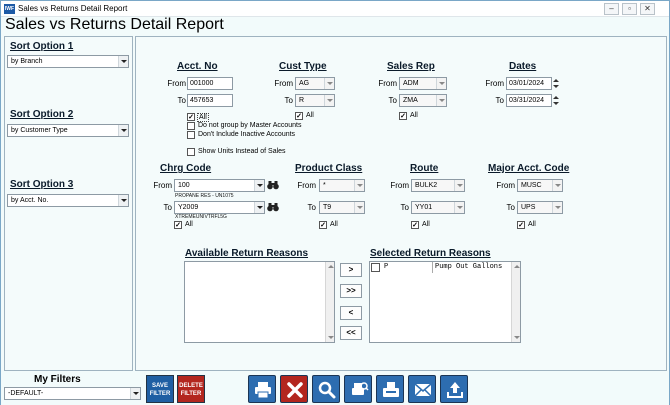 Image resolution: width=670 pixels, height=405 pixels. What do you see at coordinates (72, 393) in the screenshot?
I see `my-filters-select: -DEFAULT-` at bounding box center [72, 393].